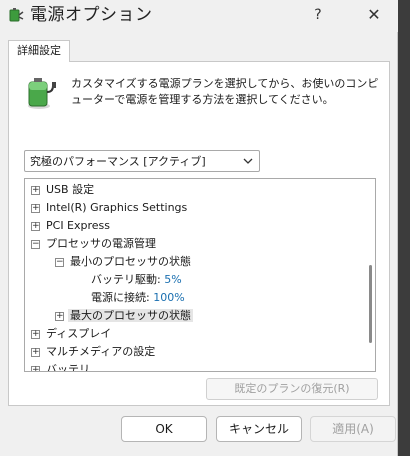 Image resolution: width=410 pixels, height=456 pixels. What do you see at coordinates (248, 161) in the screenshot?
I see `chevron-down-icon` at bounding box center [248, 161].